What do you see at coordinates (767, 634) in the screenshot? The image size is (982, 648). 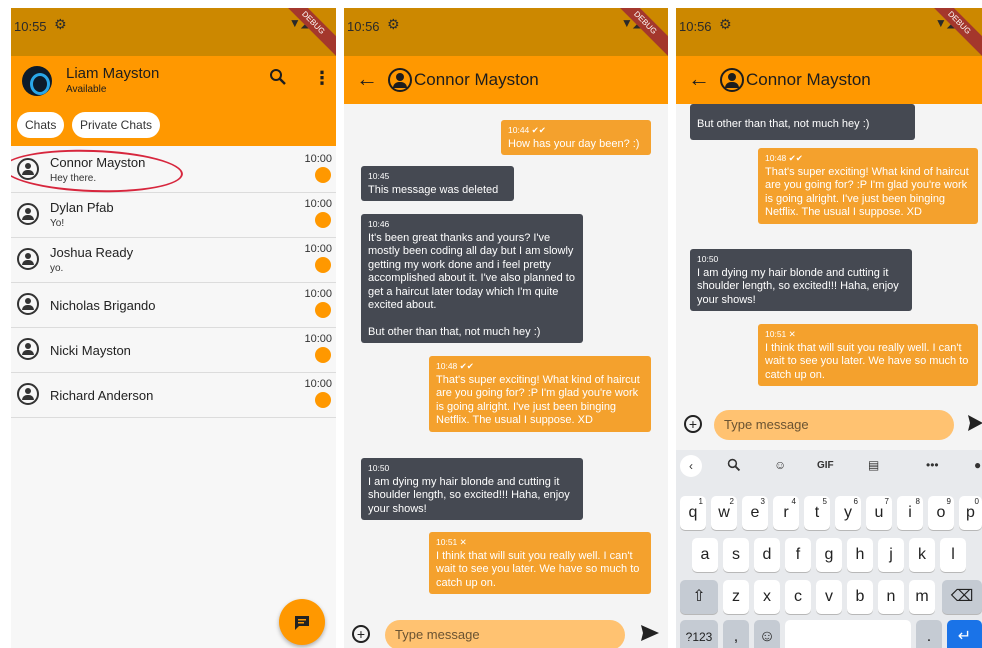 I see `emoji-key: ☺` at bounding box center [767, 634].